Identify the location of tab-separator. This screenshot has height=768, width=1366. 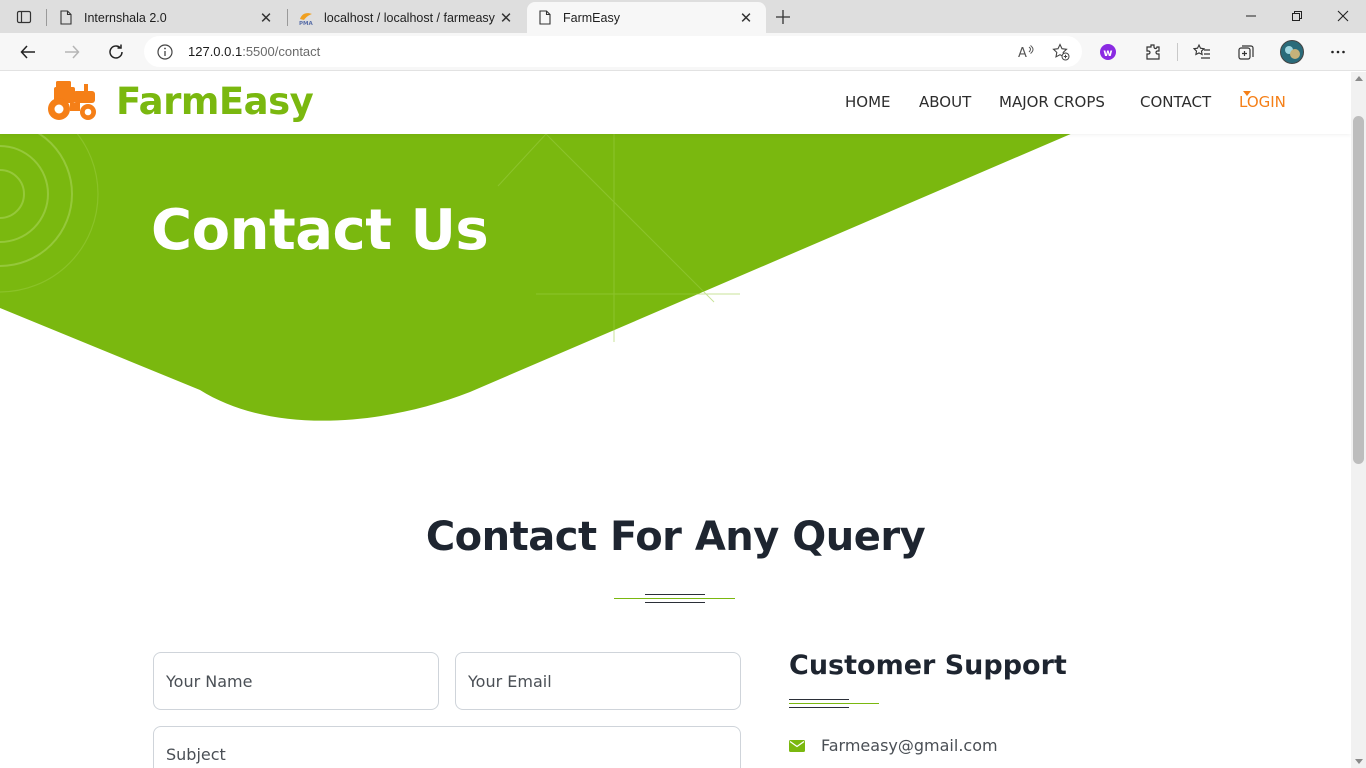
(46, 17).